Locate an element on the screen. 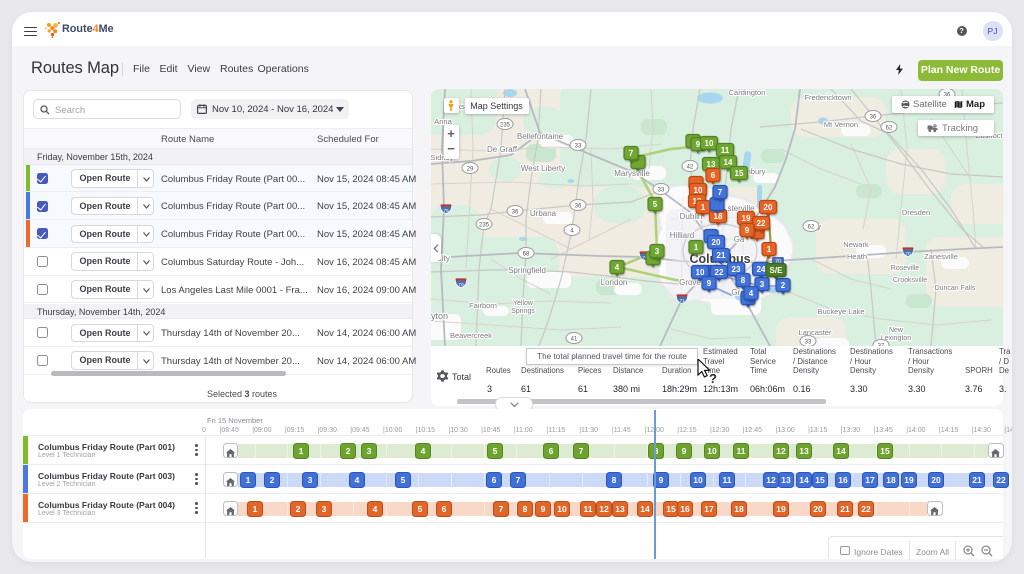 The height and width of the screenshot is (574, 1024). svg-text: Heath is located at coordinates (857, 256).